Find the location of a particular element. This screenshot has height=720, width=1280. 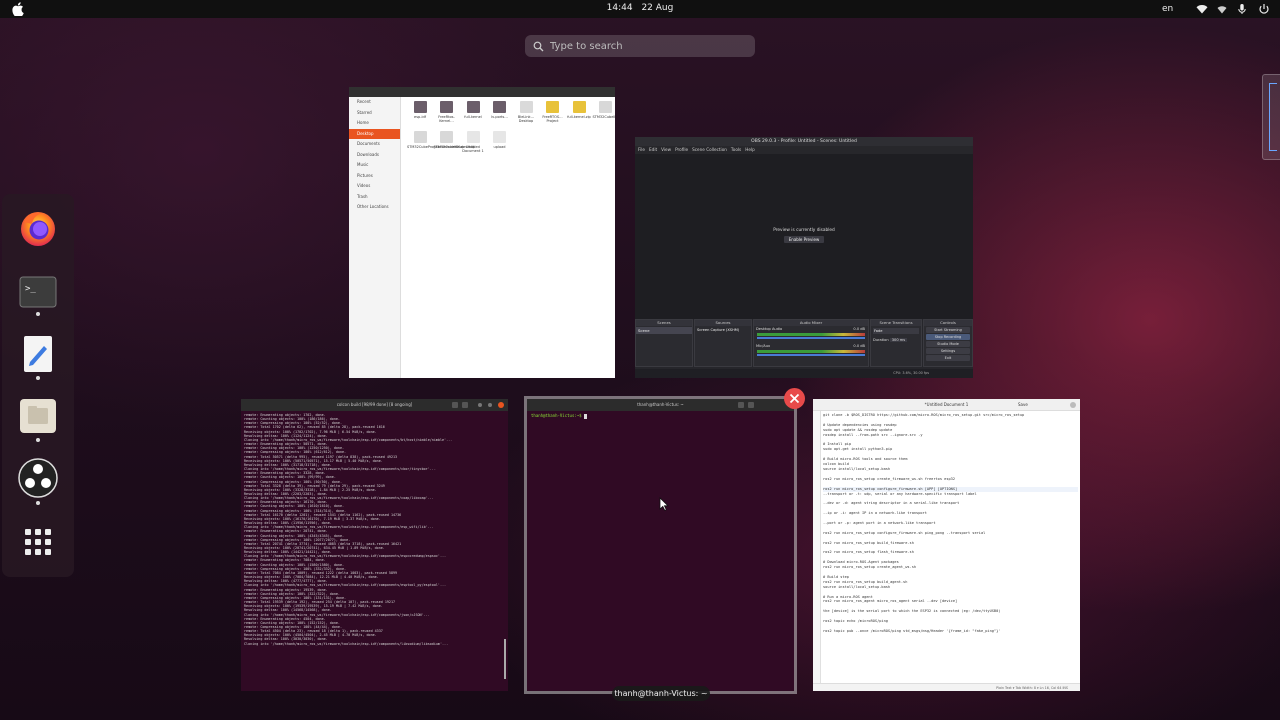

text-editor-icon is located at coordinates (38, 354).